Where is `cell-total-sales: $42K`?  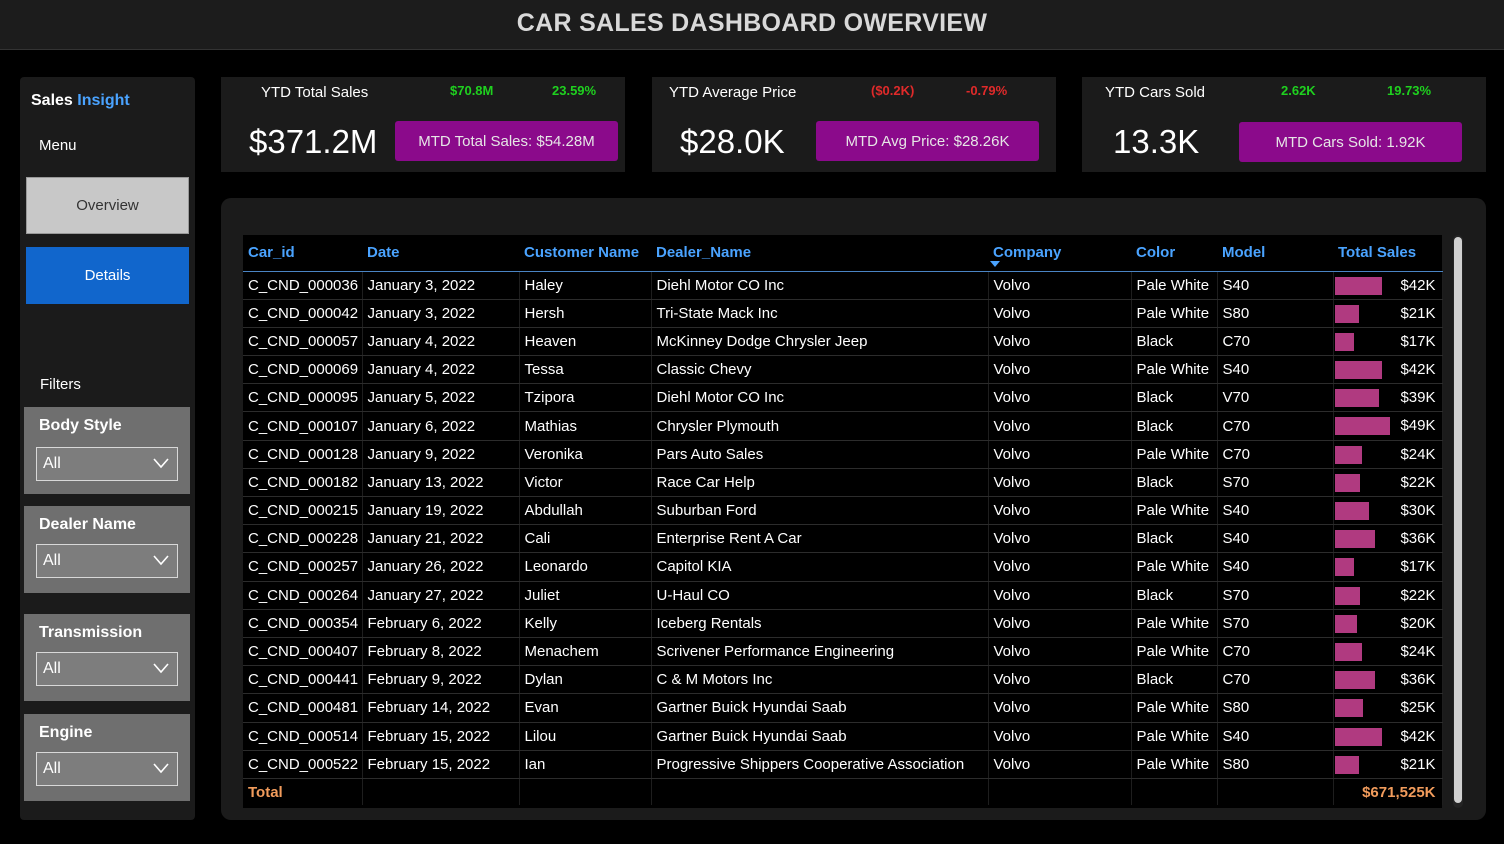
cell-total-sales: $42K is located at coordinates (1388, 736).